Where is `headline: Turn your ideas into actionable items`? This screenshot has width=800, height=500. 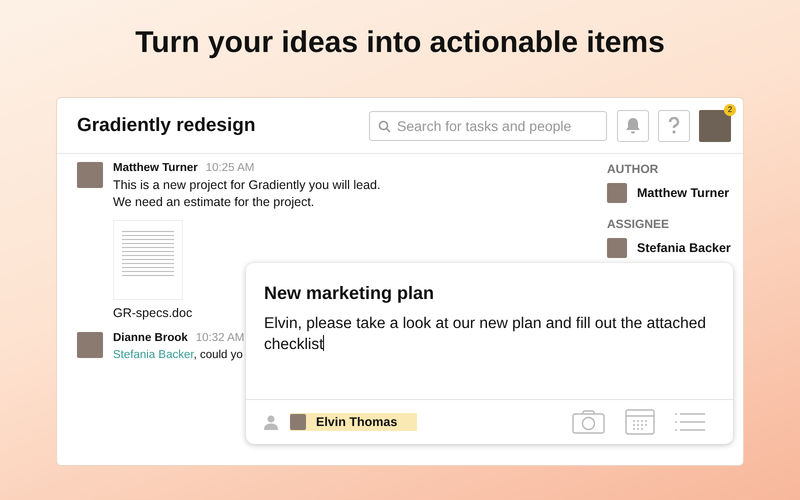
headline: Turn your ideas into actionable items is located at coordinates (400, 43).